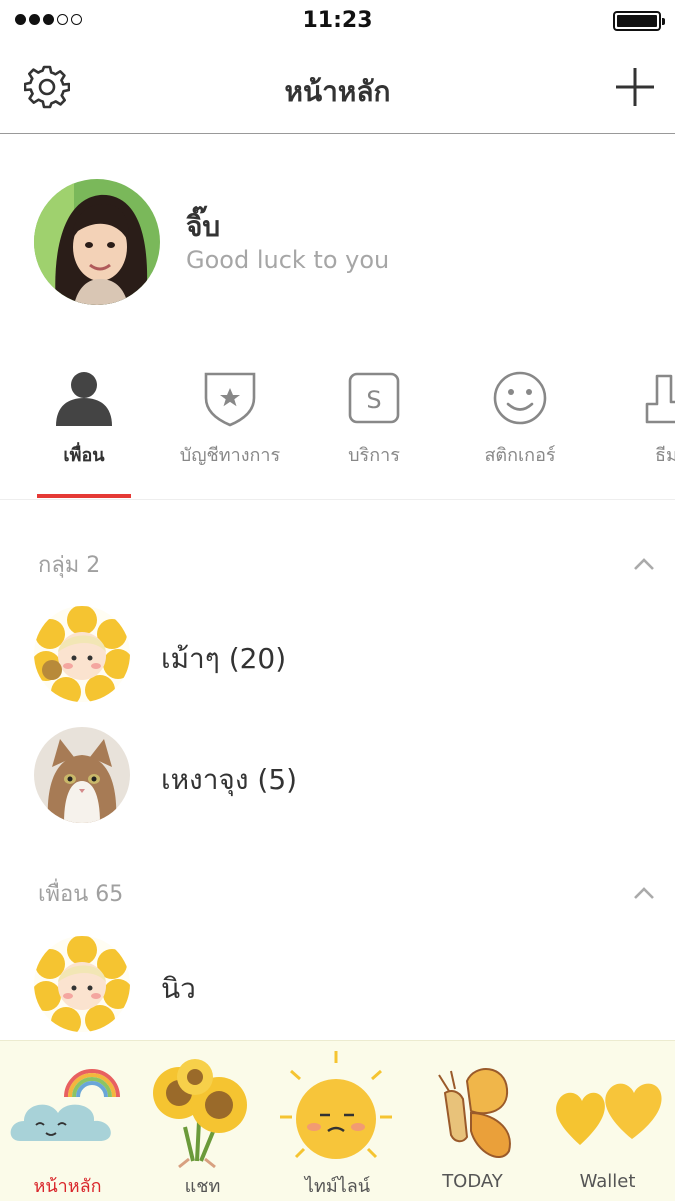  Describe the element at coordinates (178, 989) in the screenshot. I see `friend-name: นิว` at that location.